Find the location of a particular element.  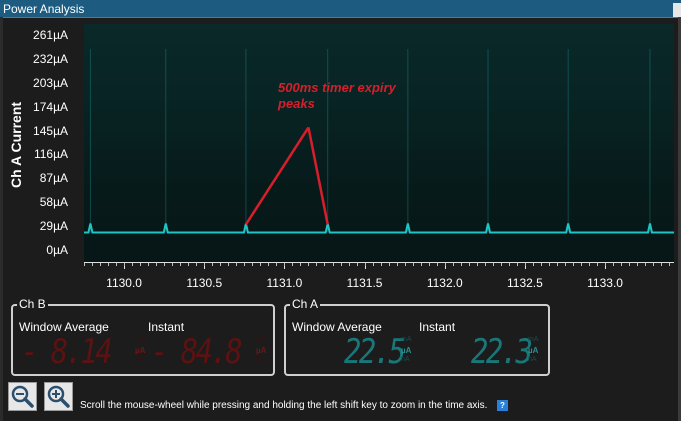

zoom-out-button is located at coordinates (22, 396).